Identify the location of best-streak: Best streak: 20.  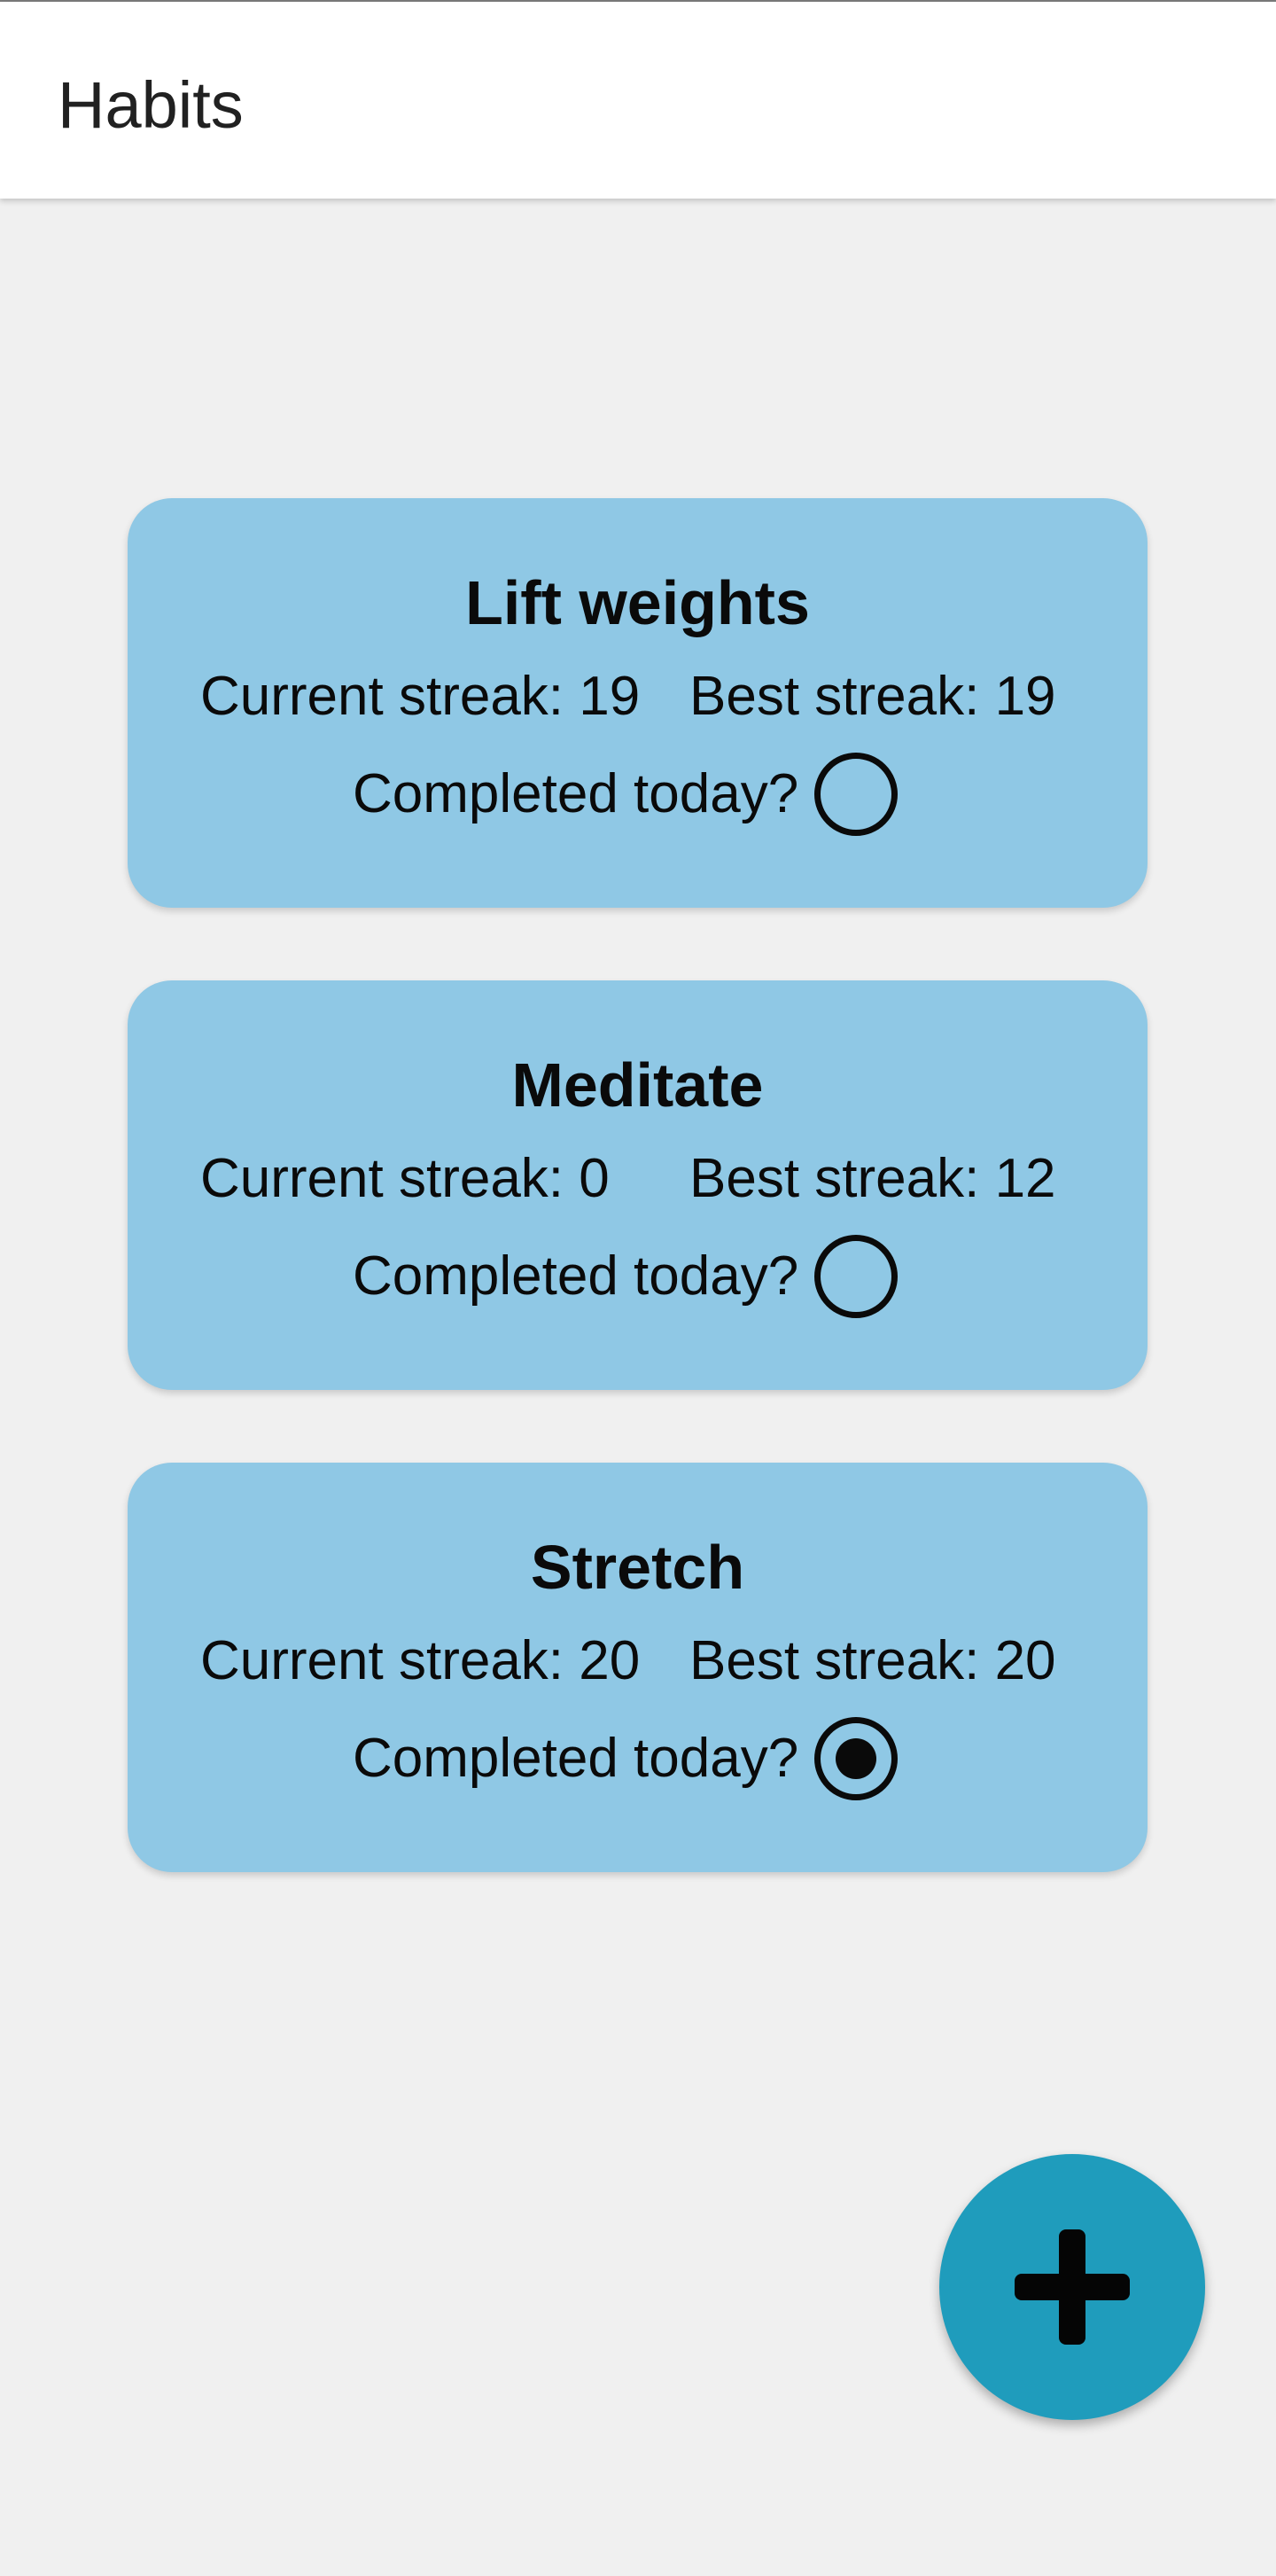
(872, 1660).